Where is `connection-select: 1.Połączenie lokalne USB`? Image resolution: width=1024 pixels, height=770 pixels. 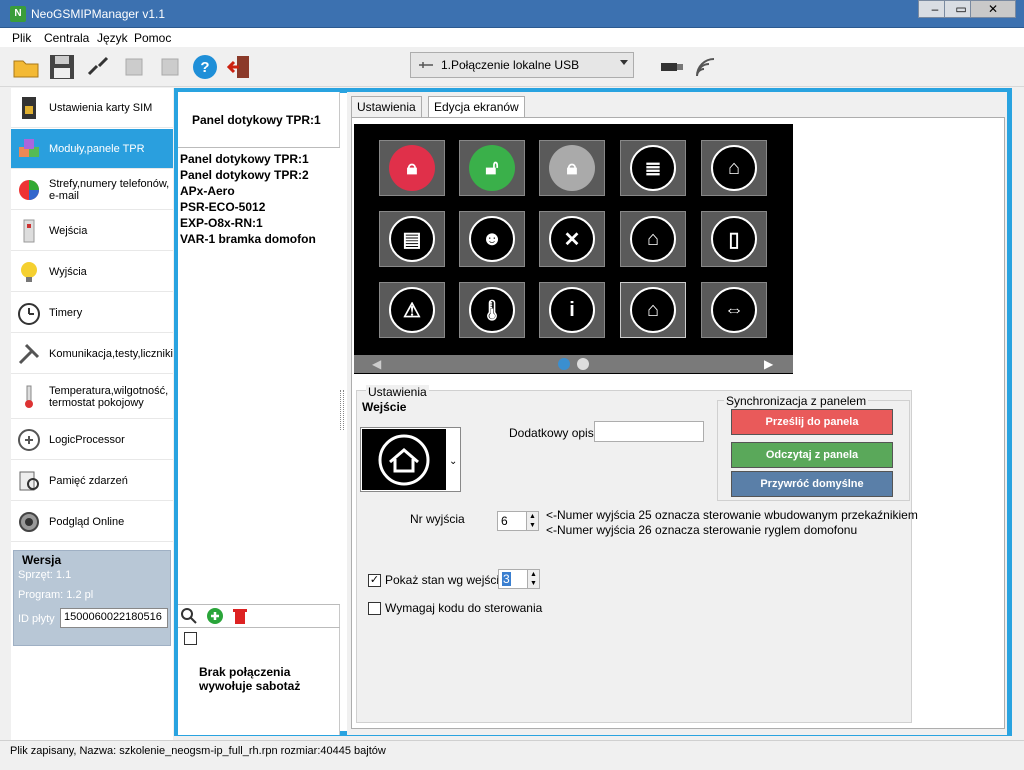 connection-select: 1.Połączenie lokalne USB is located at coordinates (522, 65).